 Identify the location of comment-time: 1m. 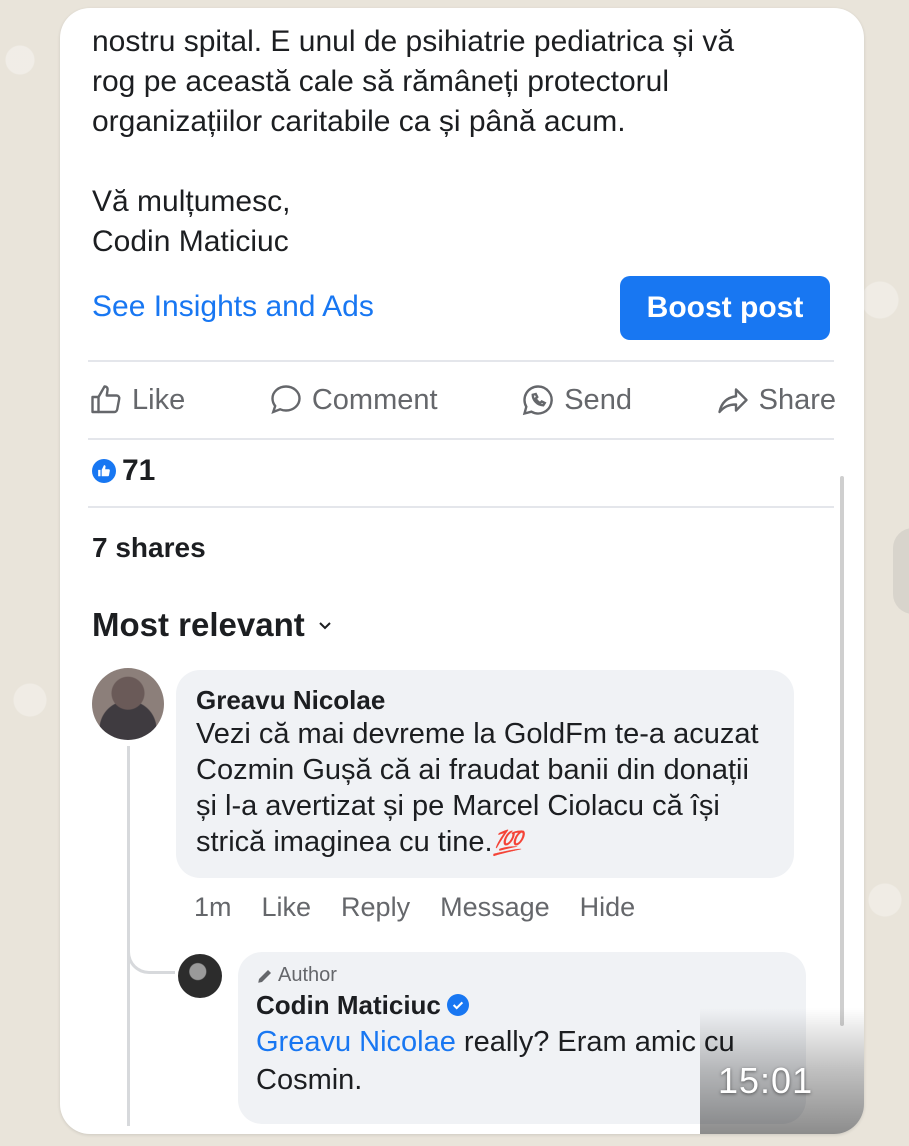
(213, 907).